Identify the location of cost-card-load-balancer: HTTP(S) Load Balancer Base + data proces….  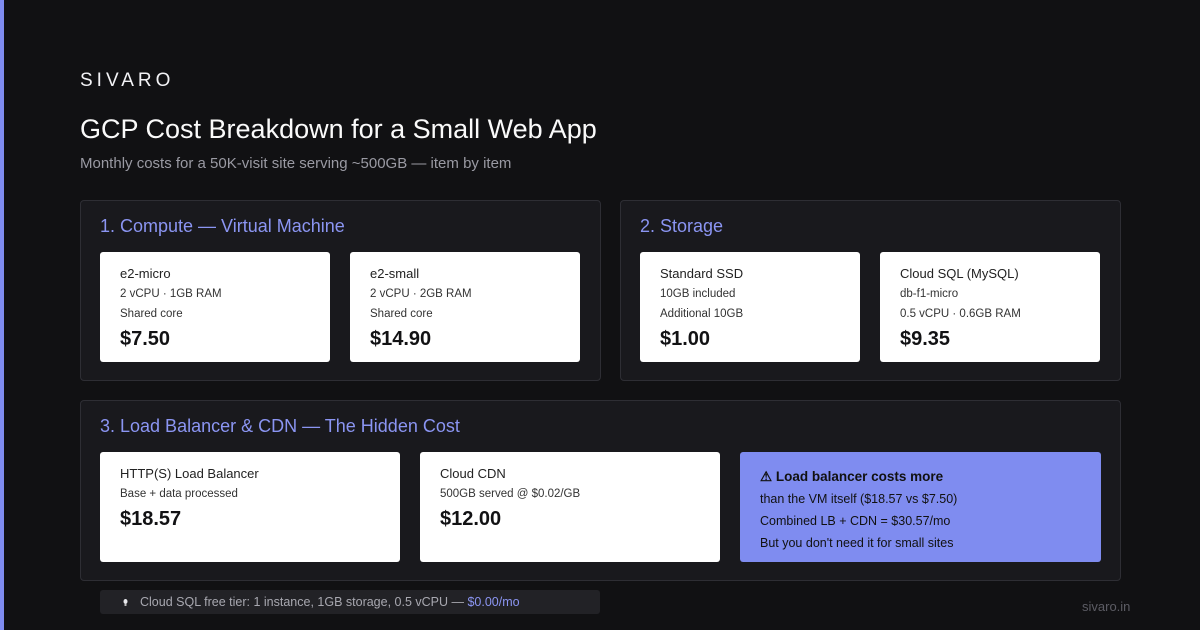
(250, 507).